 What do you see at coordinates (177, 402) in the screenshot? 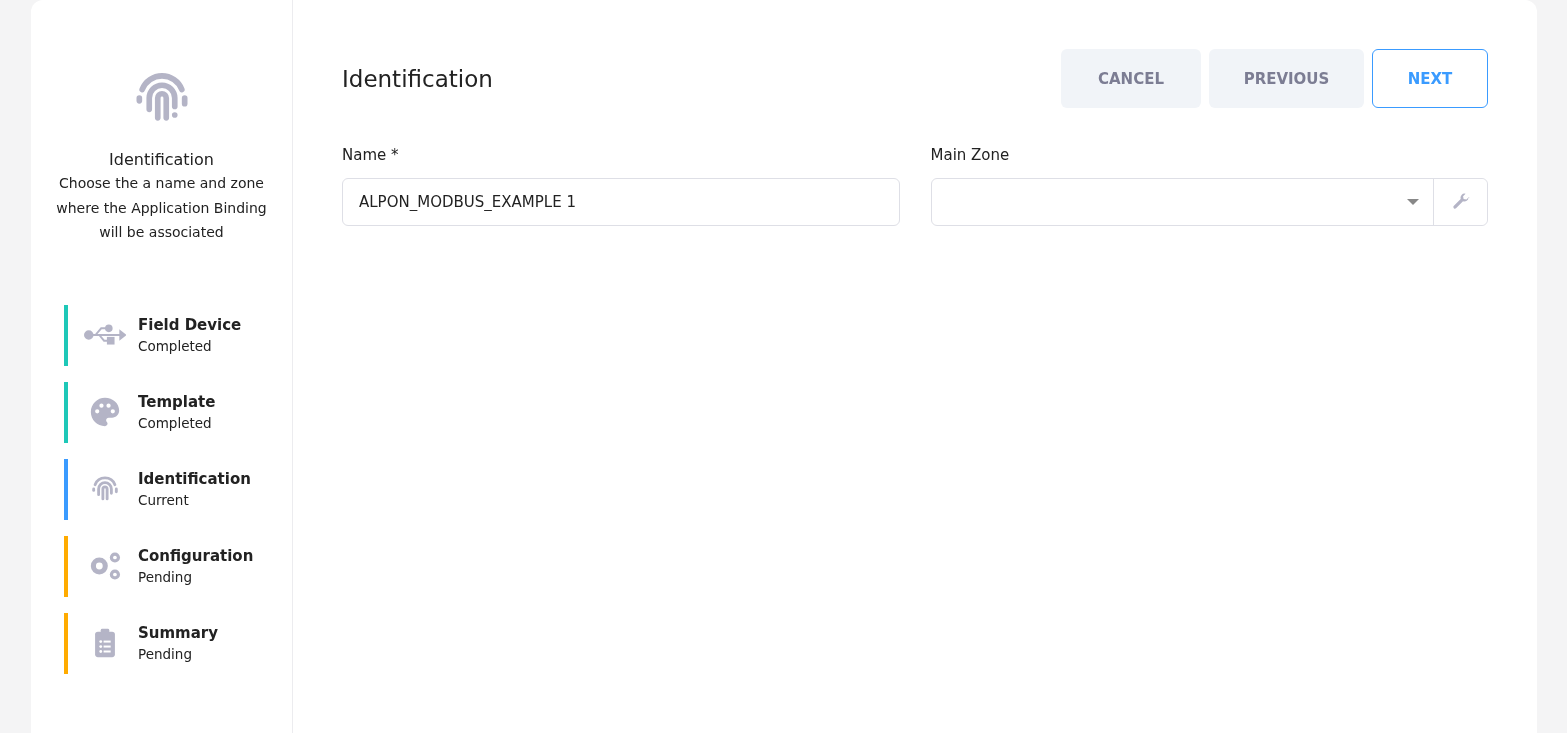
I see `step-label: Template` at bounding box center [177, 402].